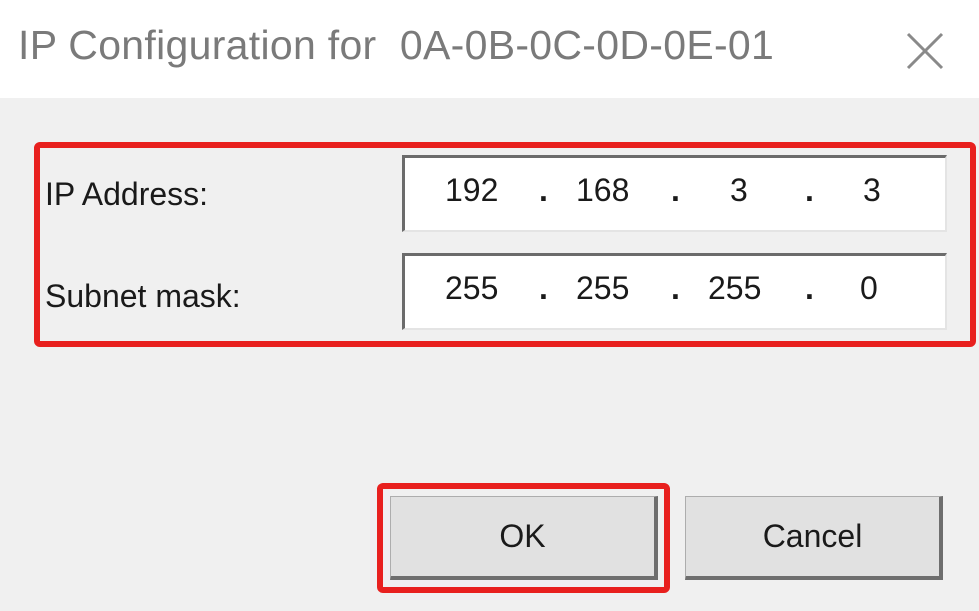 This screenshot has width=979, height=611. Describe the element at coordinates (471, 190) in the screenshot. I see `ip-octet-1: 192` at that location.